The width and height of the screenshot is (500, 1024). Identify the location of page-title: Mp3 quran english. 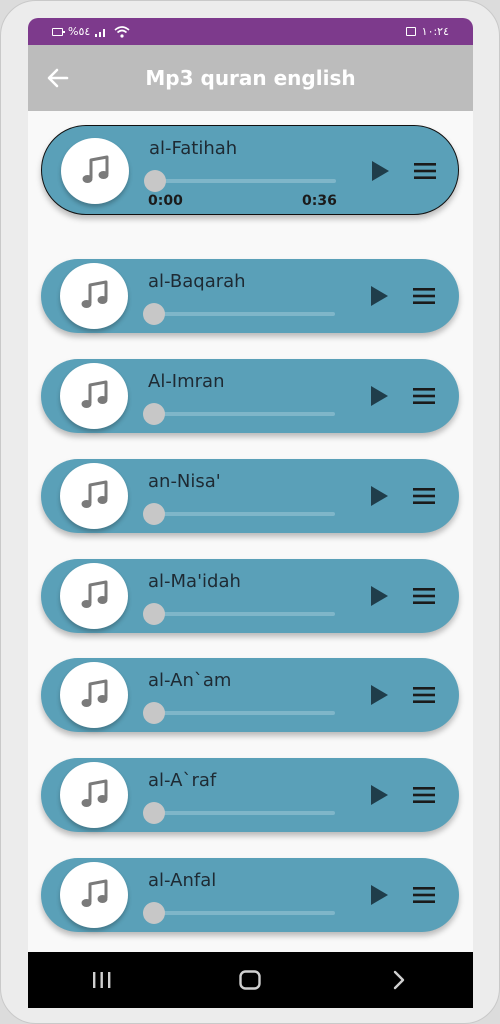
(250, 78).